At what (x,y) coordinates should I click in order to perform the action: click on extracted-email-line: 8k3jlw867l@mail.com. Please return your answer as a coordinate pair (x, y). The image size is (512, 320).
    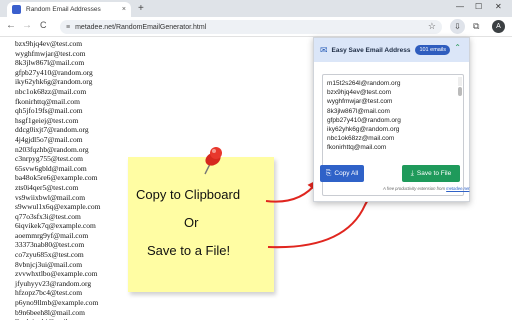
    Looking at the image, I should click on (358, 111).